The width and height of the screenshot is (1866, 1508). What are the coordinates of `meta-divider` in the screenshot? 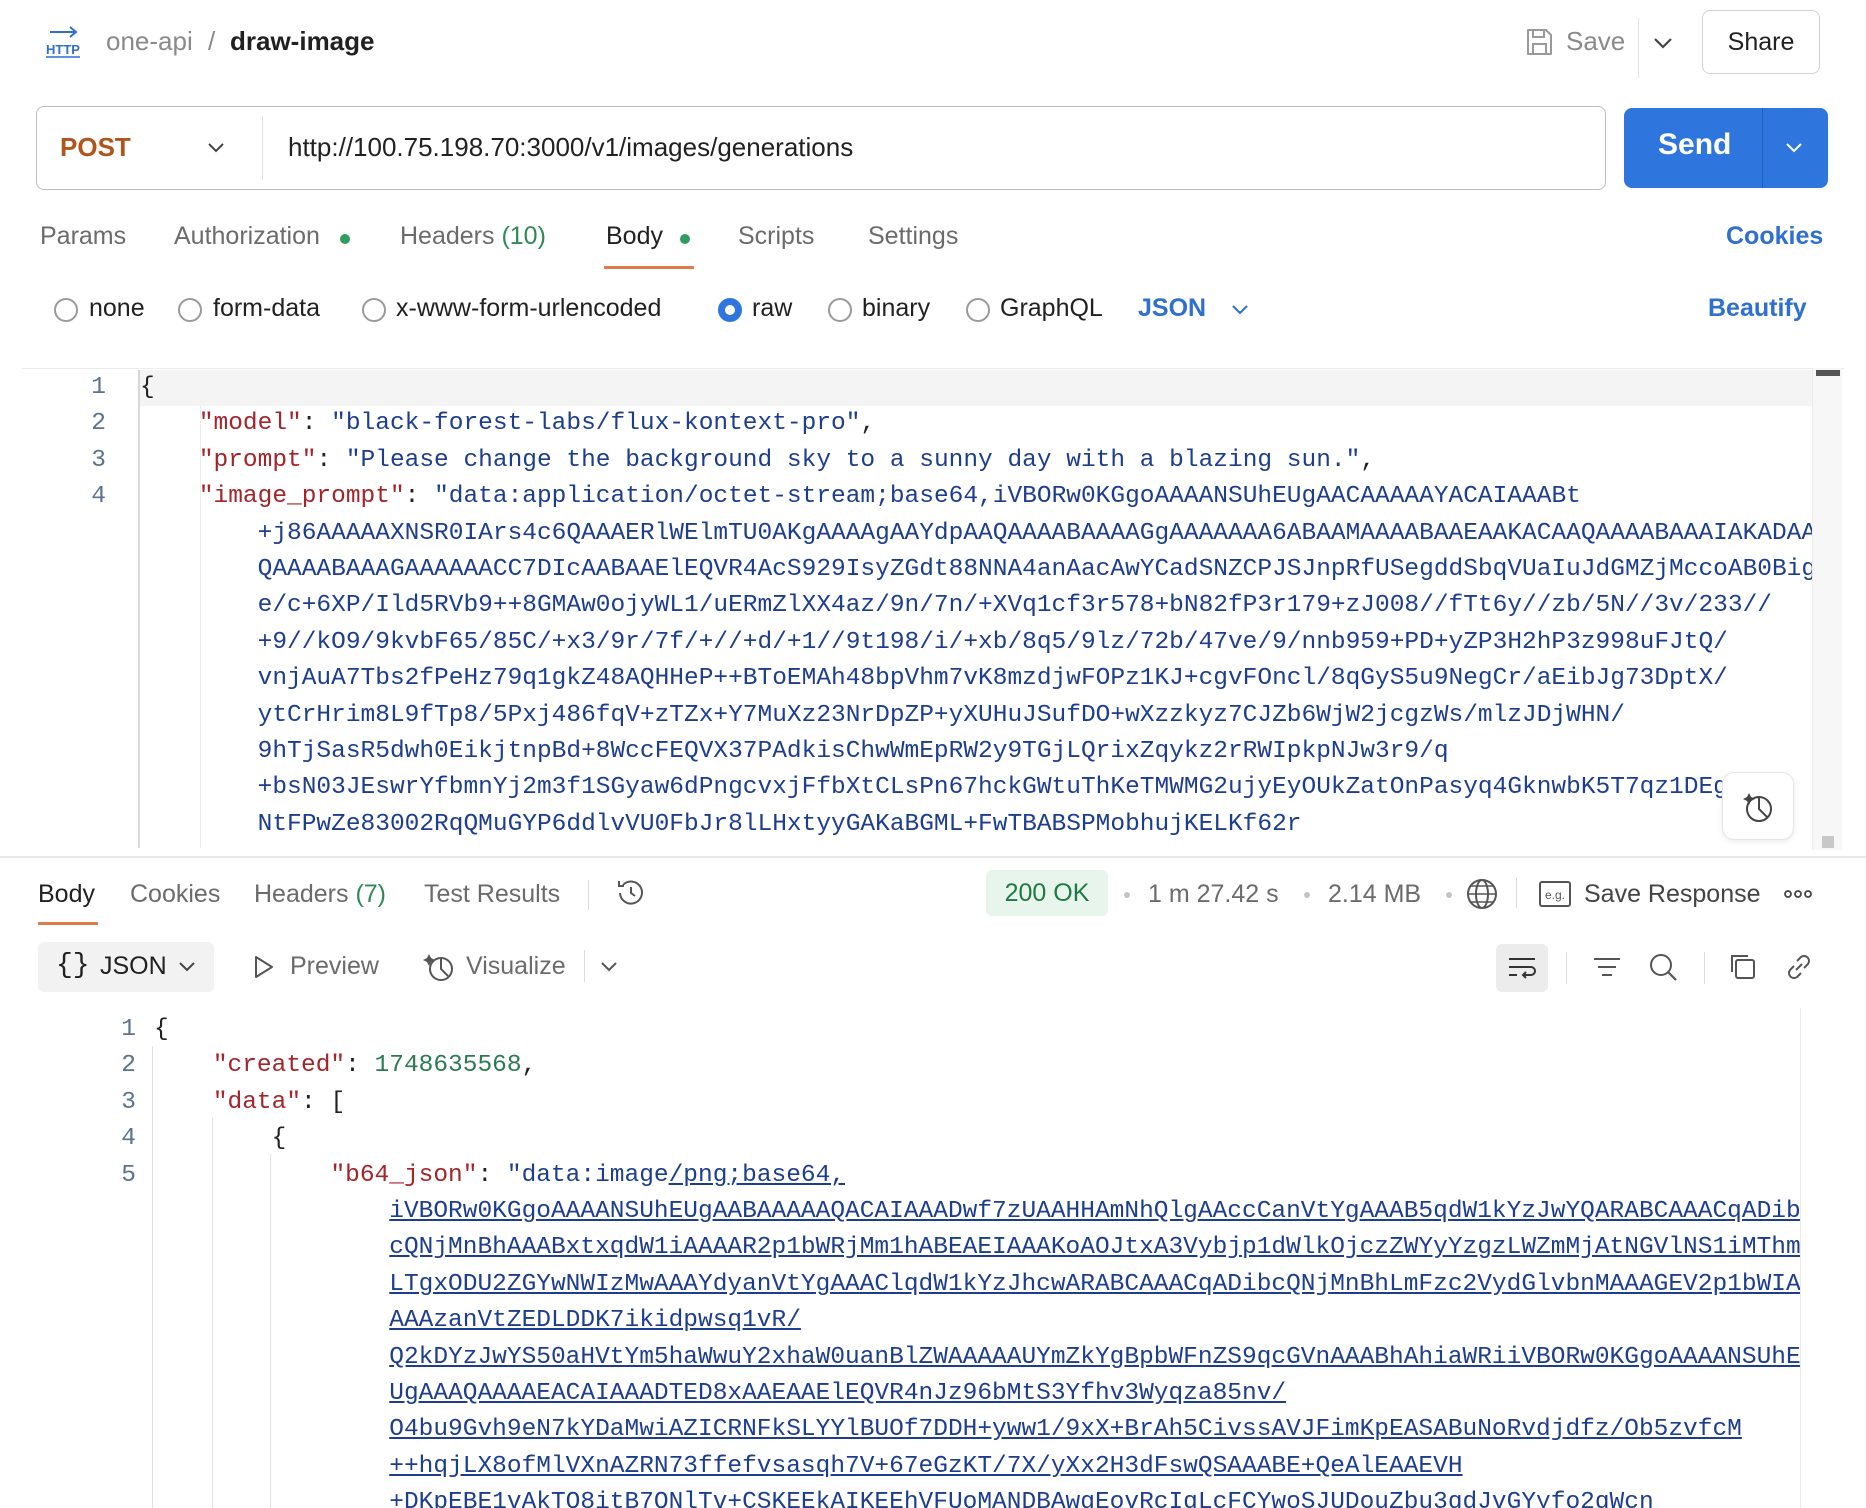 It's located at (1516, 893).